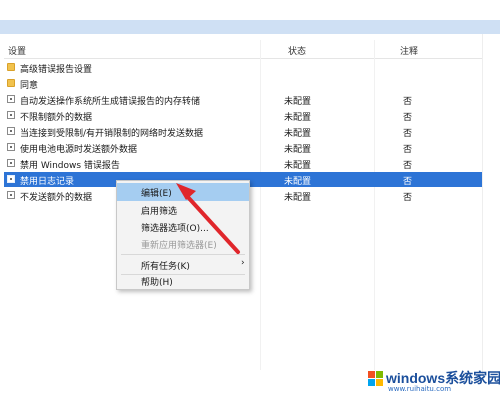  What do you see at coordinates (183, 192) in the screenshot?
I see `menu-item-edit: 编辑(E)` at bounding box center [183, 192].